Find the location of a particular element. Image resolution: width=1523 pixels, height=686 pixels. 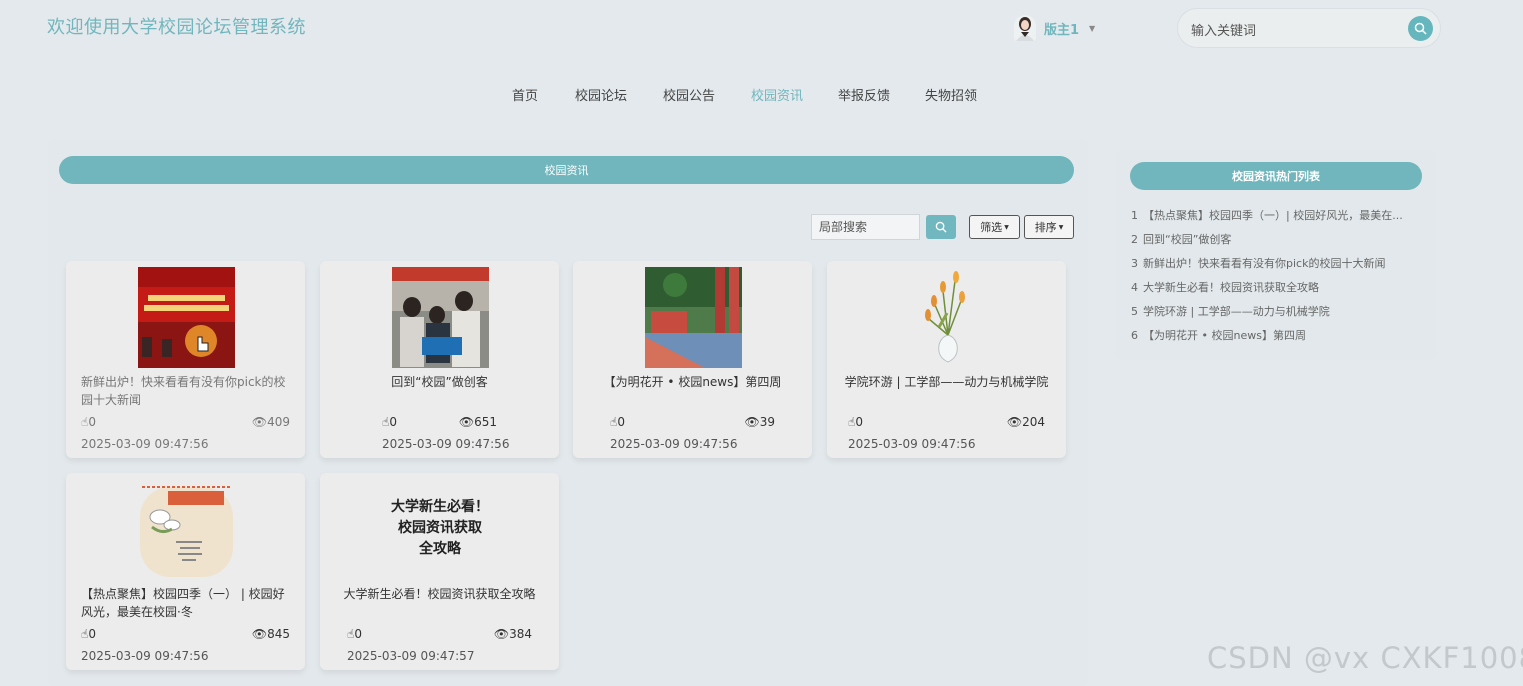

news-title: 【为明花开 • 校园news】第四周 is located at coordinates (692, 382).